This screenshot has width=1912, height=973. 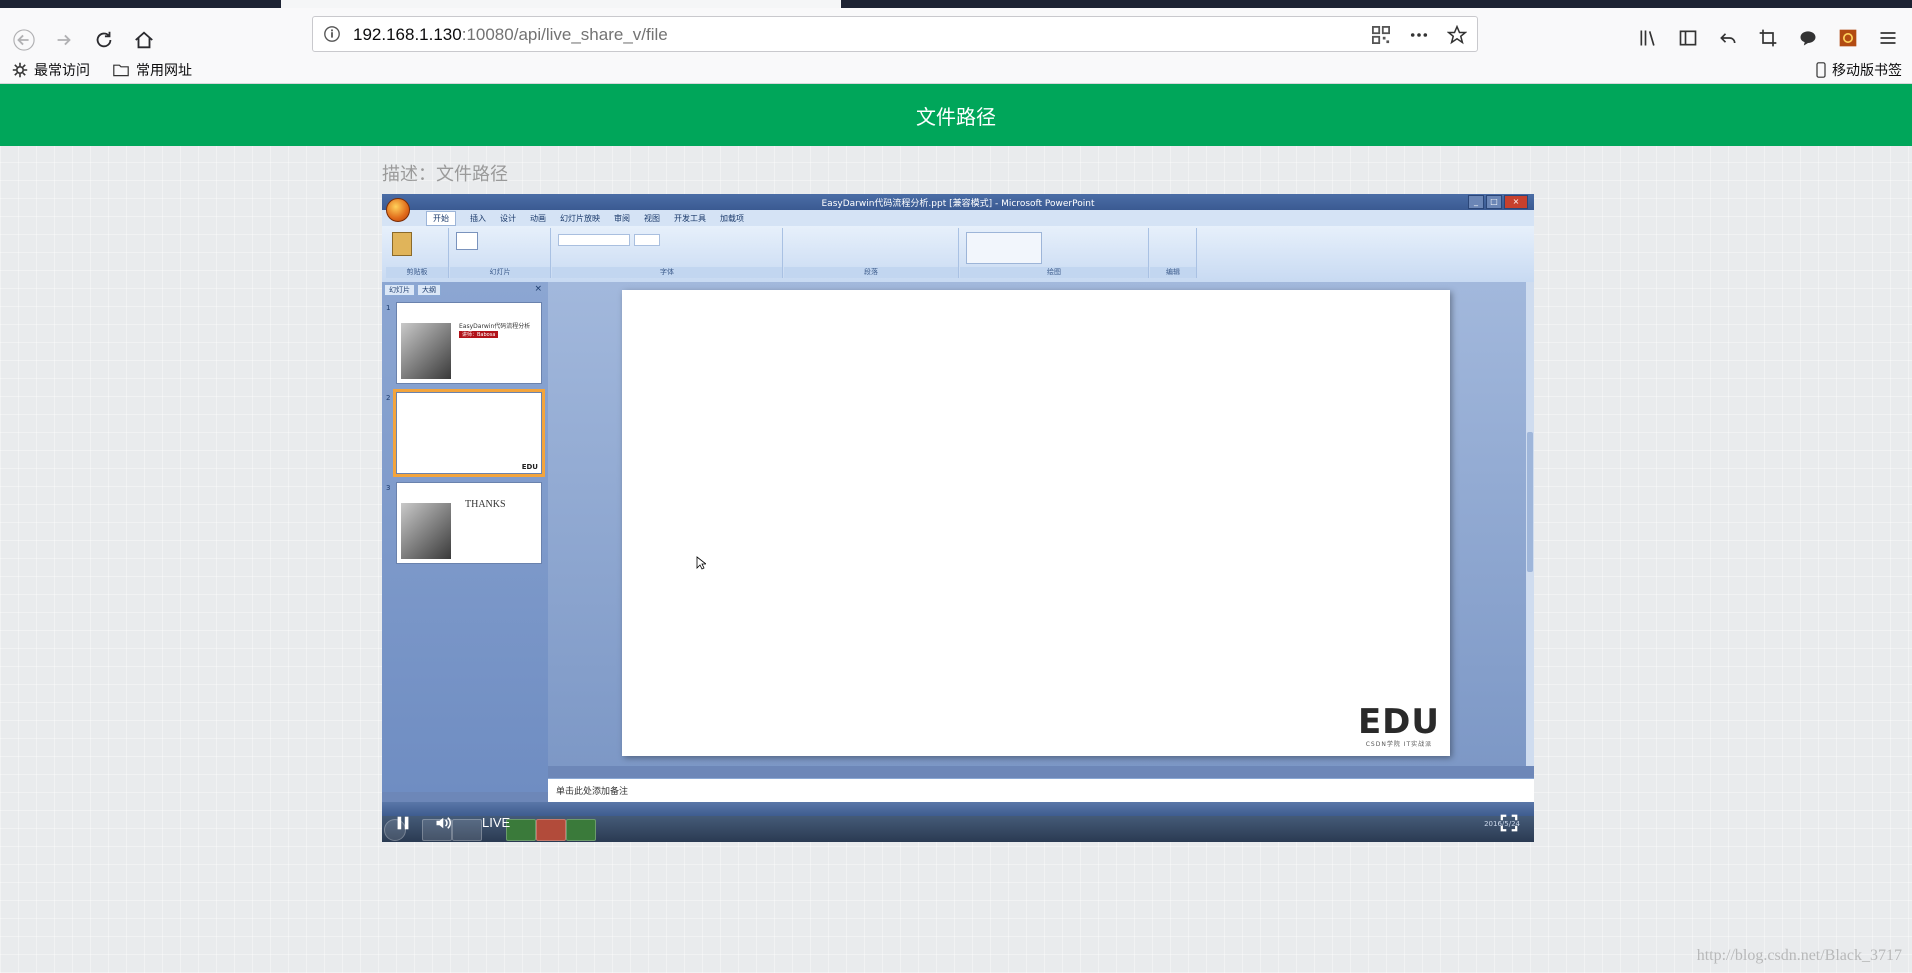 I want to click on outline-tab: 大纲, so click(x=429, y=290).